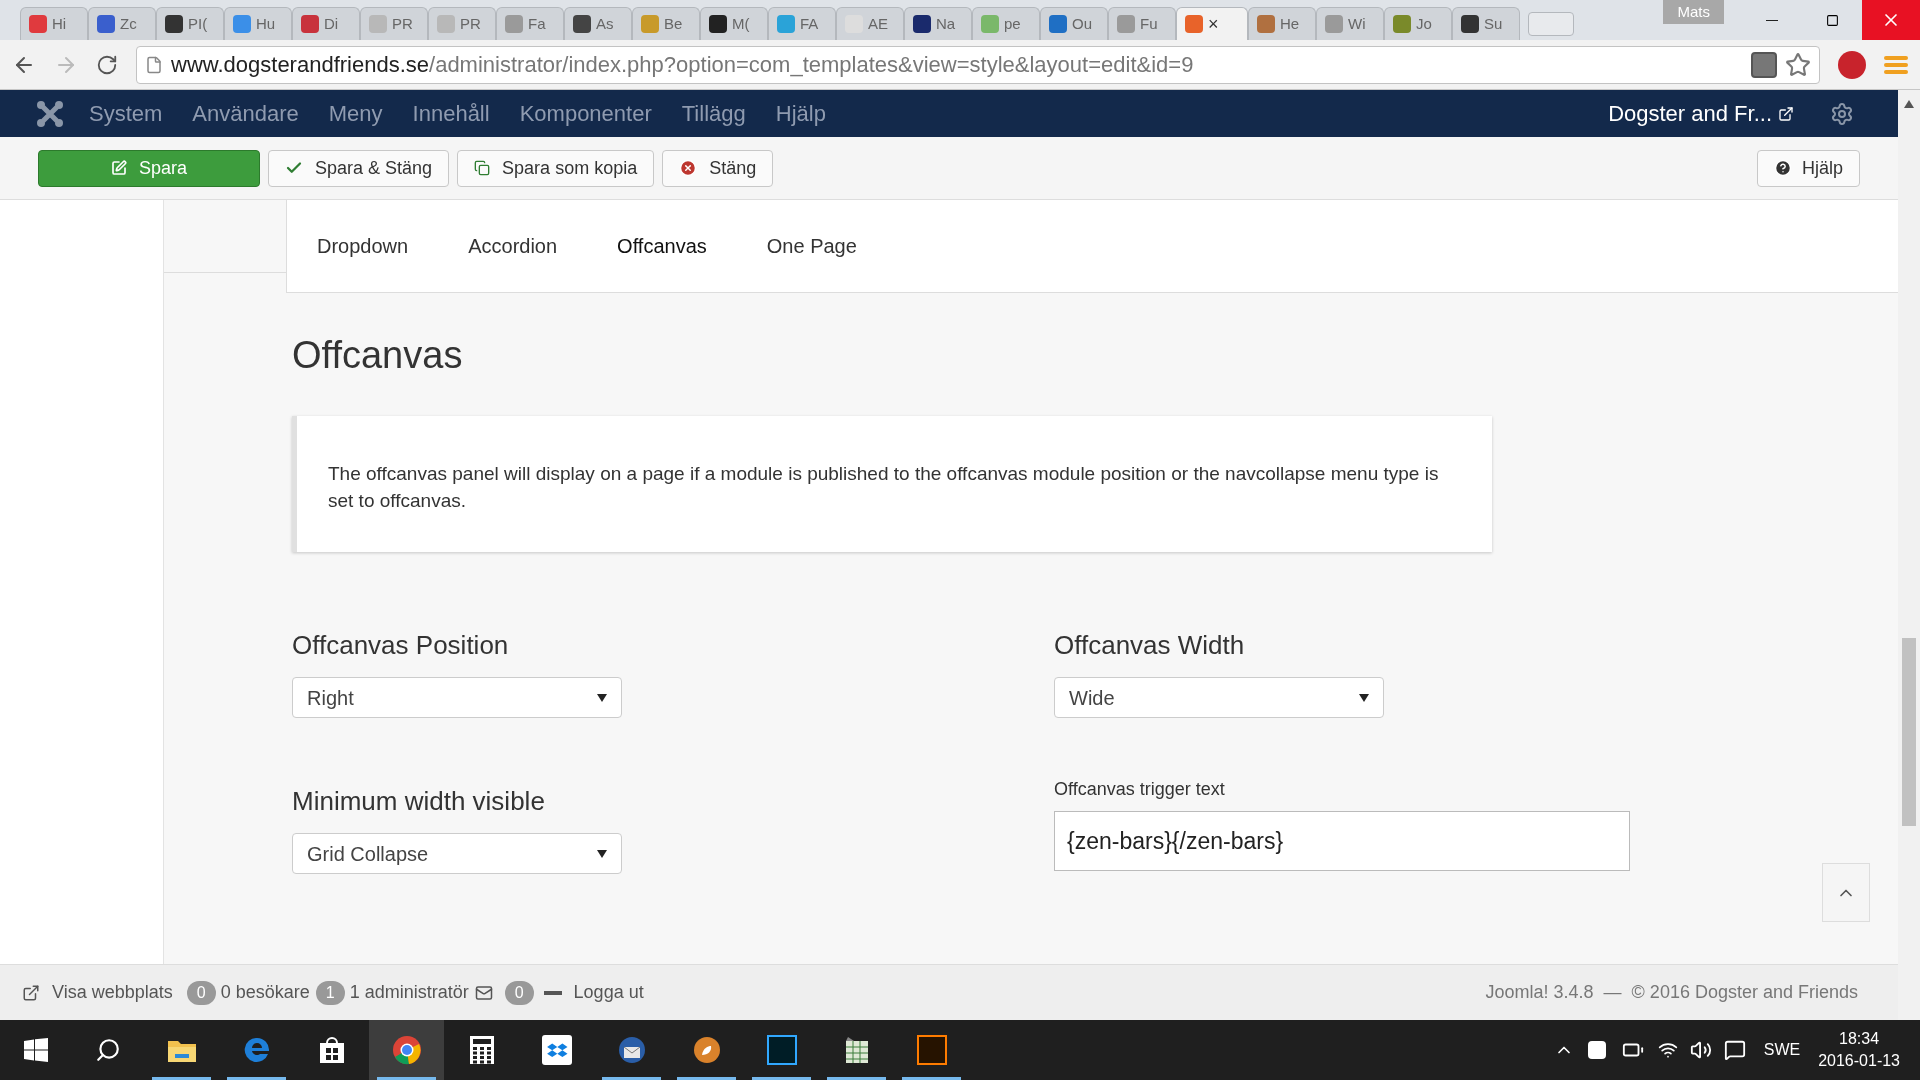 The height and width of the screenshot is (1080, 1920). What do you see at coordinates (1486, 23) in the screenshot?
I see `browser-tab: Su` at bounding box center [1486, 23].